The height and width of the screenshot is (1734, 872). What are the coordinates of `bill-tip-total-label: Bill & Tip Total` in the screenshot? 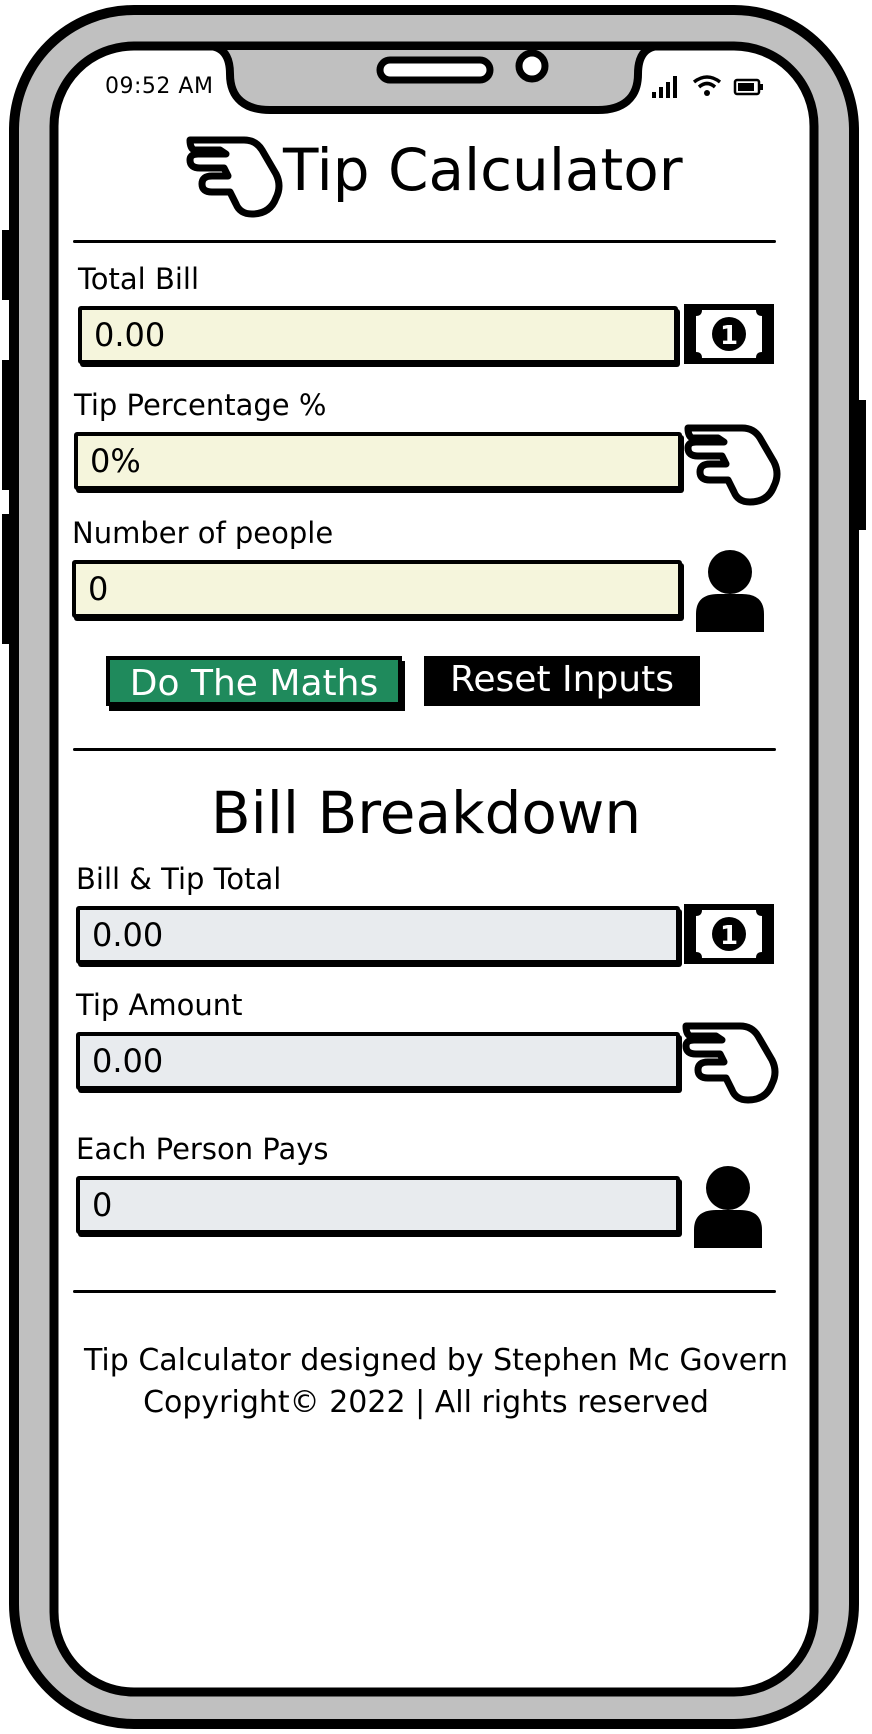 It's located at (179, 879).